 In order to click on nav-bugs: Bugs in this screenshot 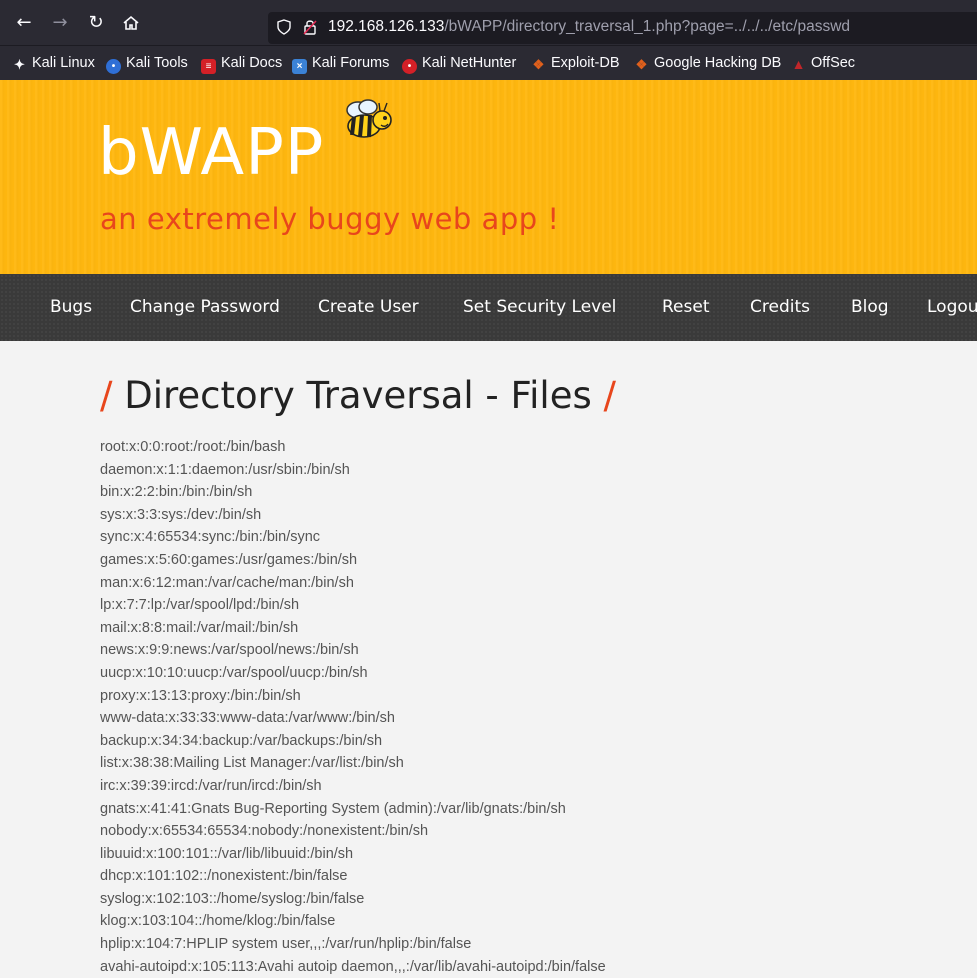, I will do `click(71, 307)`.